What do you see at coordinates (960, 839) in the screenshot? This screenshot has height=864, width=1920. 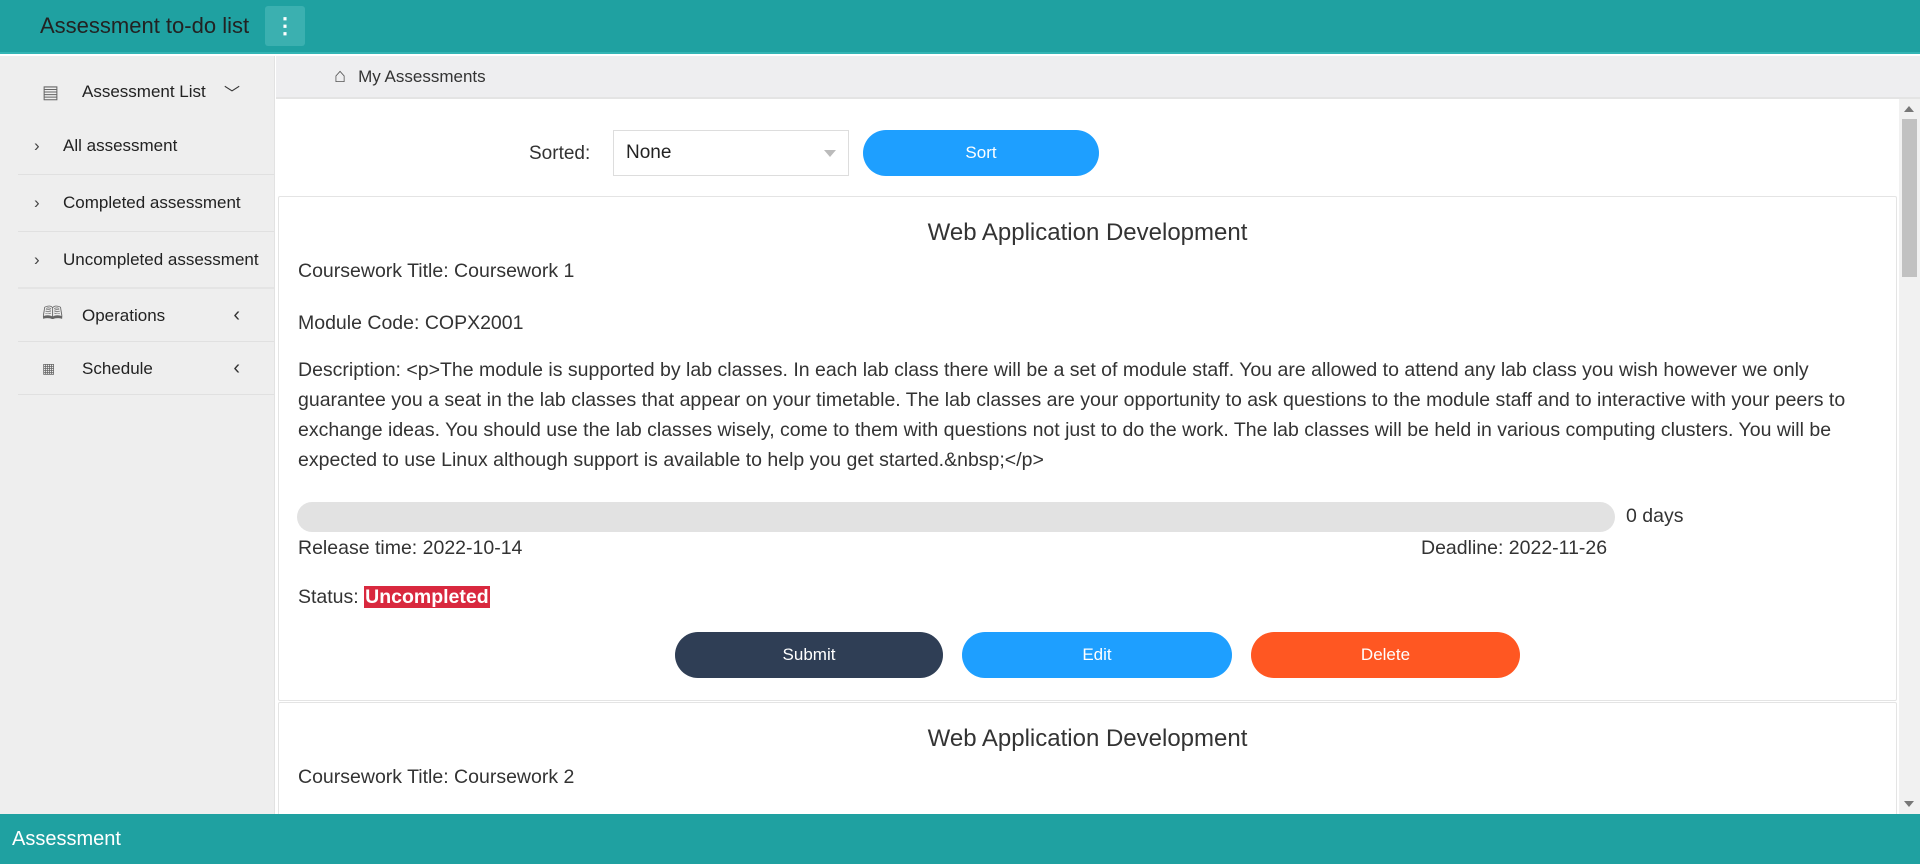 I see `footer: Assessment` at bounding box center [960, 839].